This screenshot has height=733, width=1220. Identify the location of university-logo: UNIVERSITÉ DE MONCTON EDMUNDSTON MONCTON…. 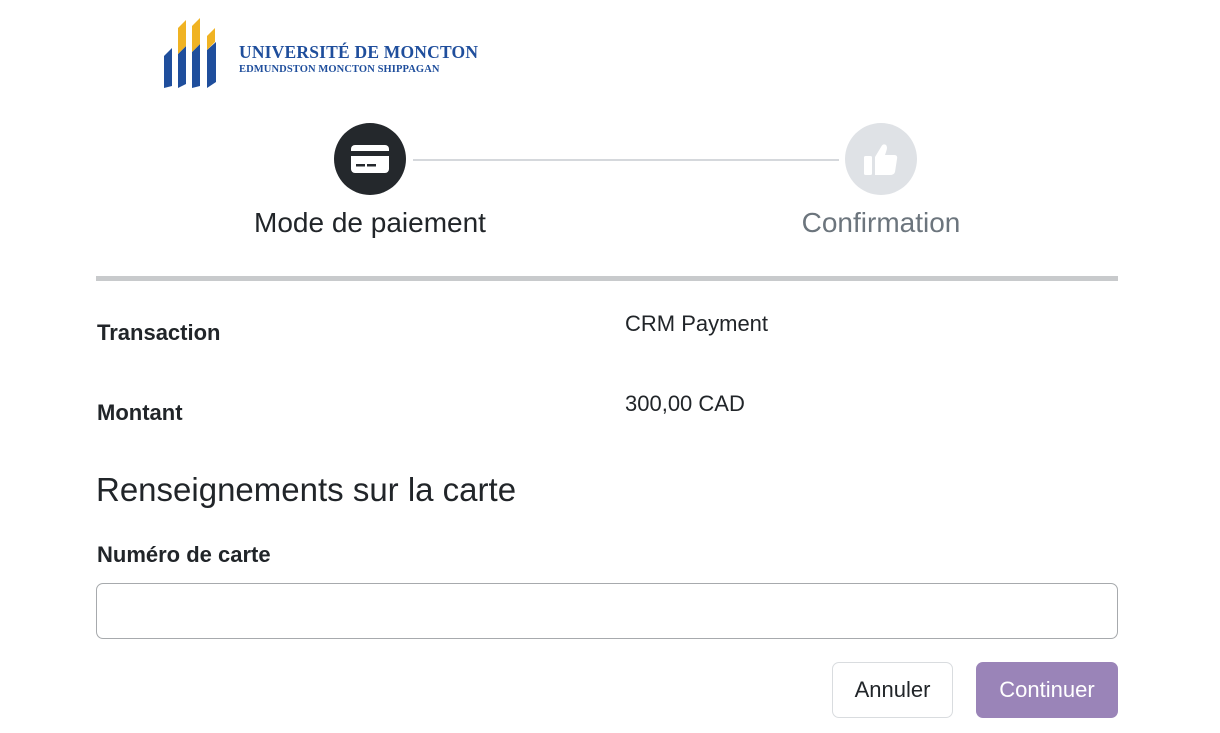
(320, 54).